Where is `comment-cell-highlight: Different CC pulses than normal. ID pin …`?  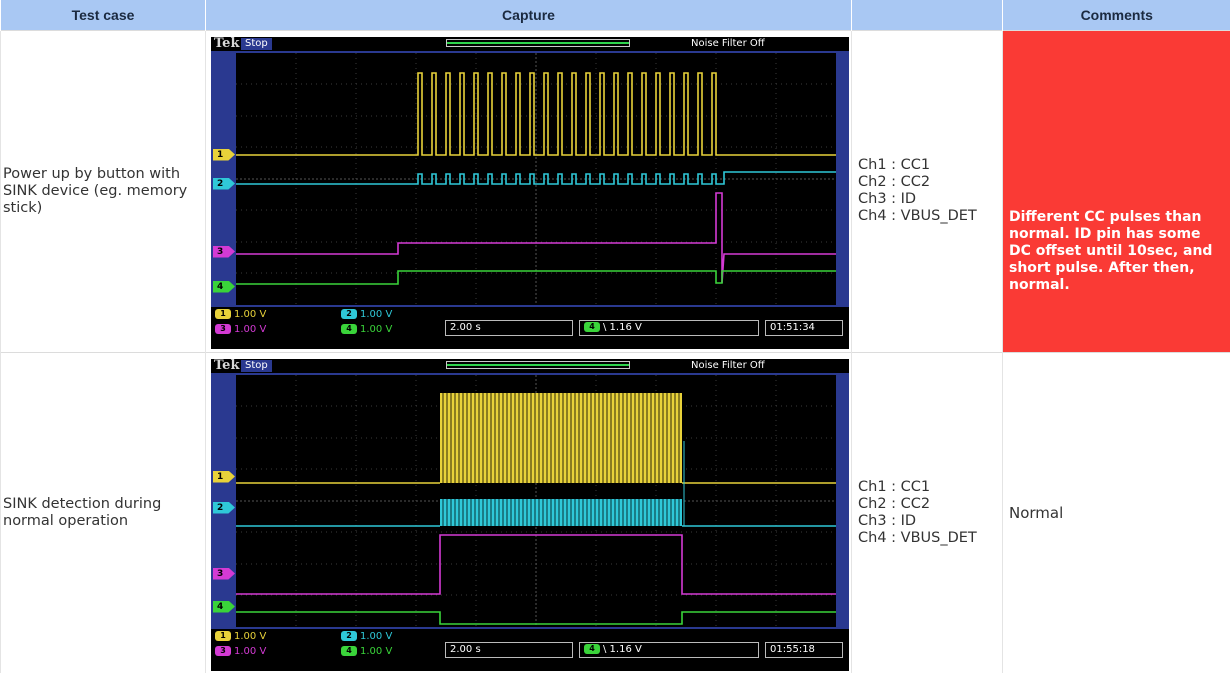 comment-cell-highlight: Different CC pulses than normal. ID pin … is located at coordinates (1116, 190).